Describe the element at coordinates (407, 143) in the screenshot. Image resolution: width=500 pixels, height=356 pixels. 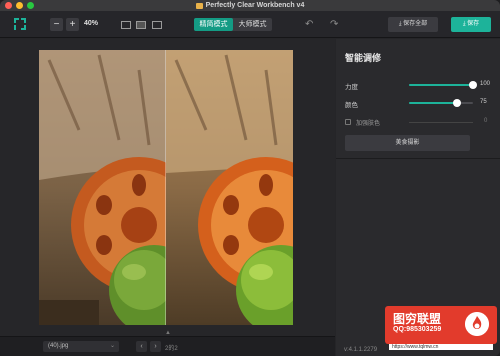
I see `preset-food-button: 美食摄影` at that location.